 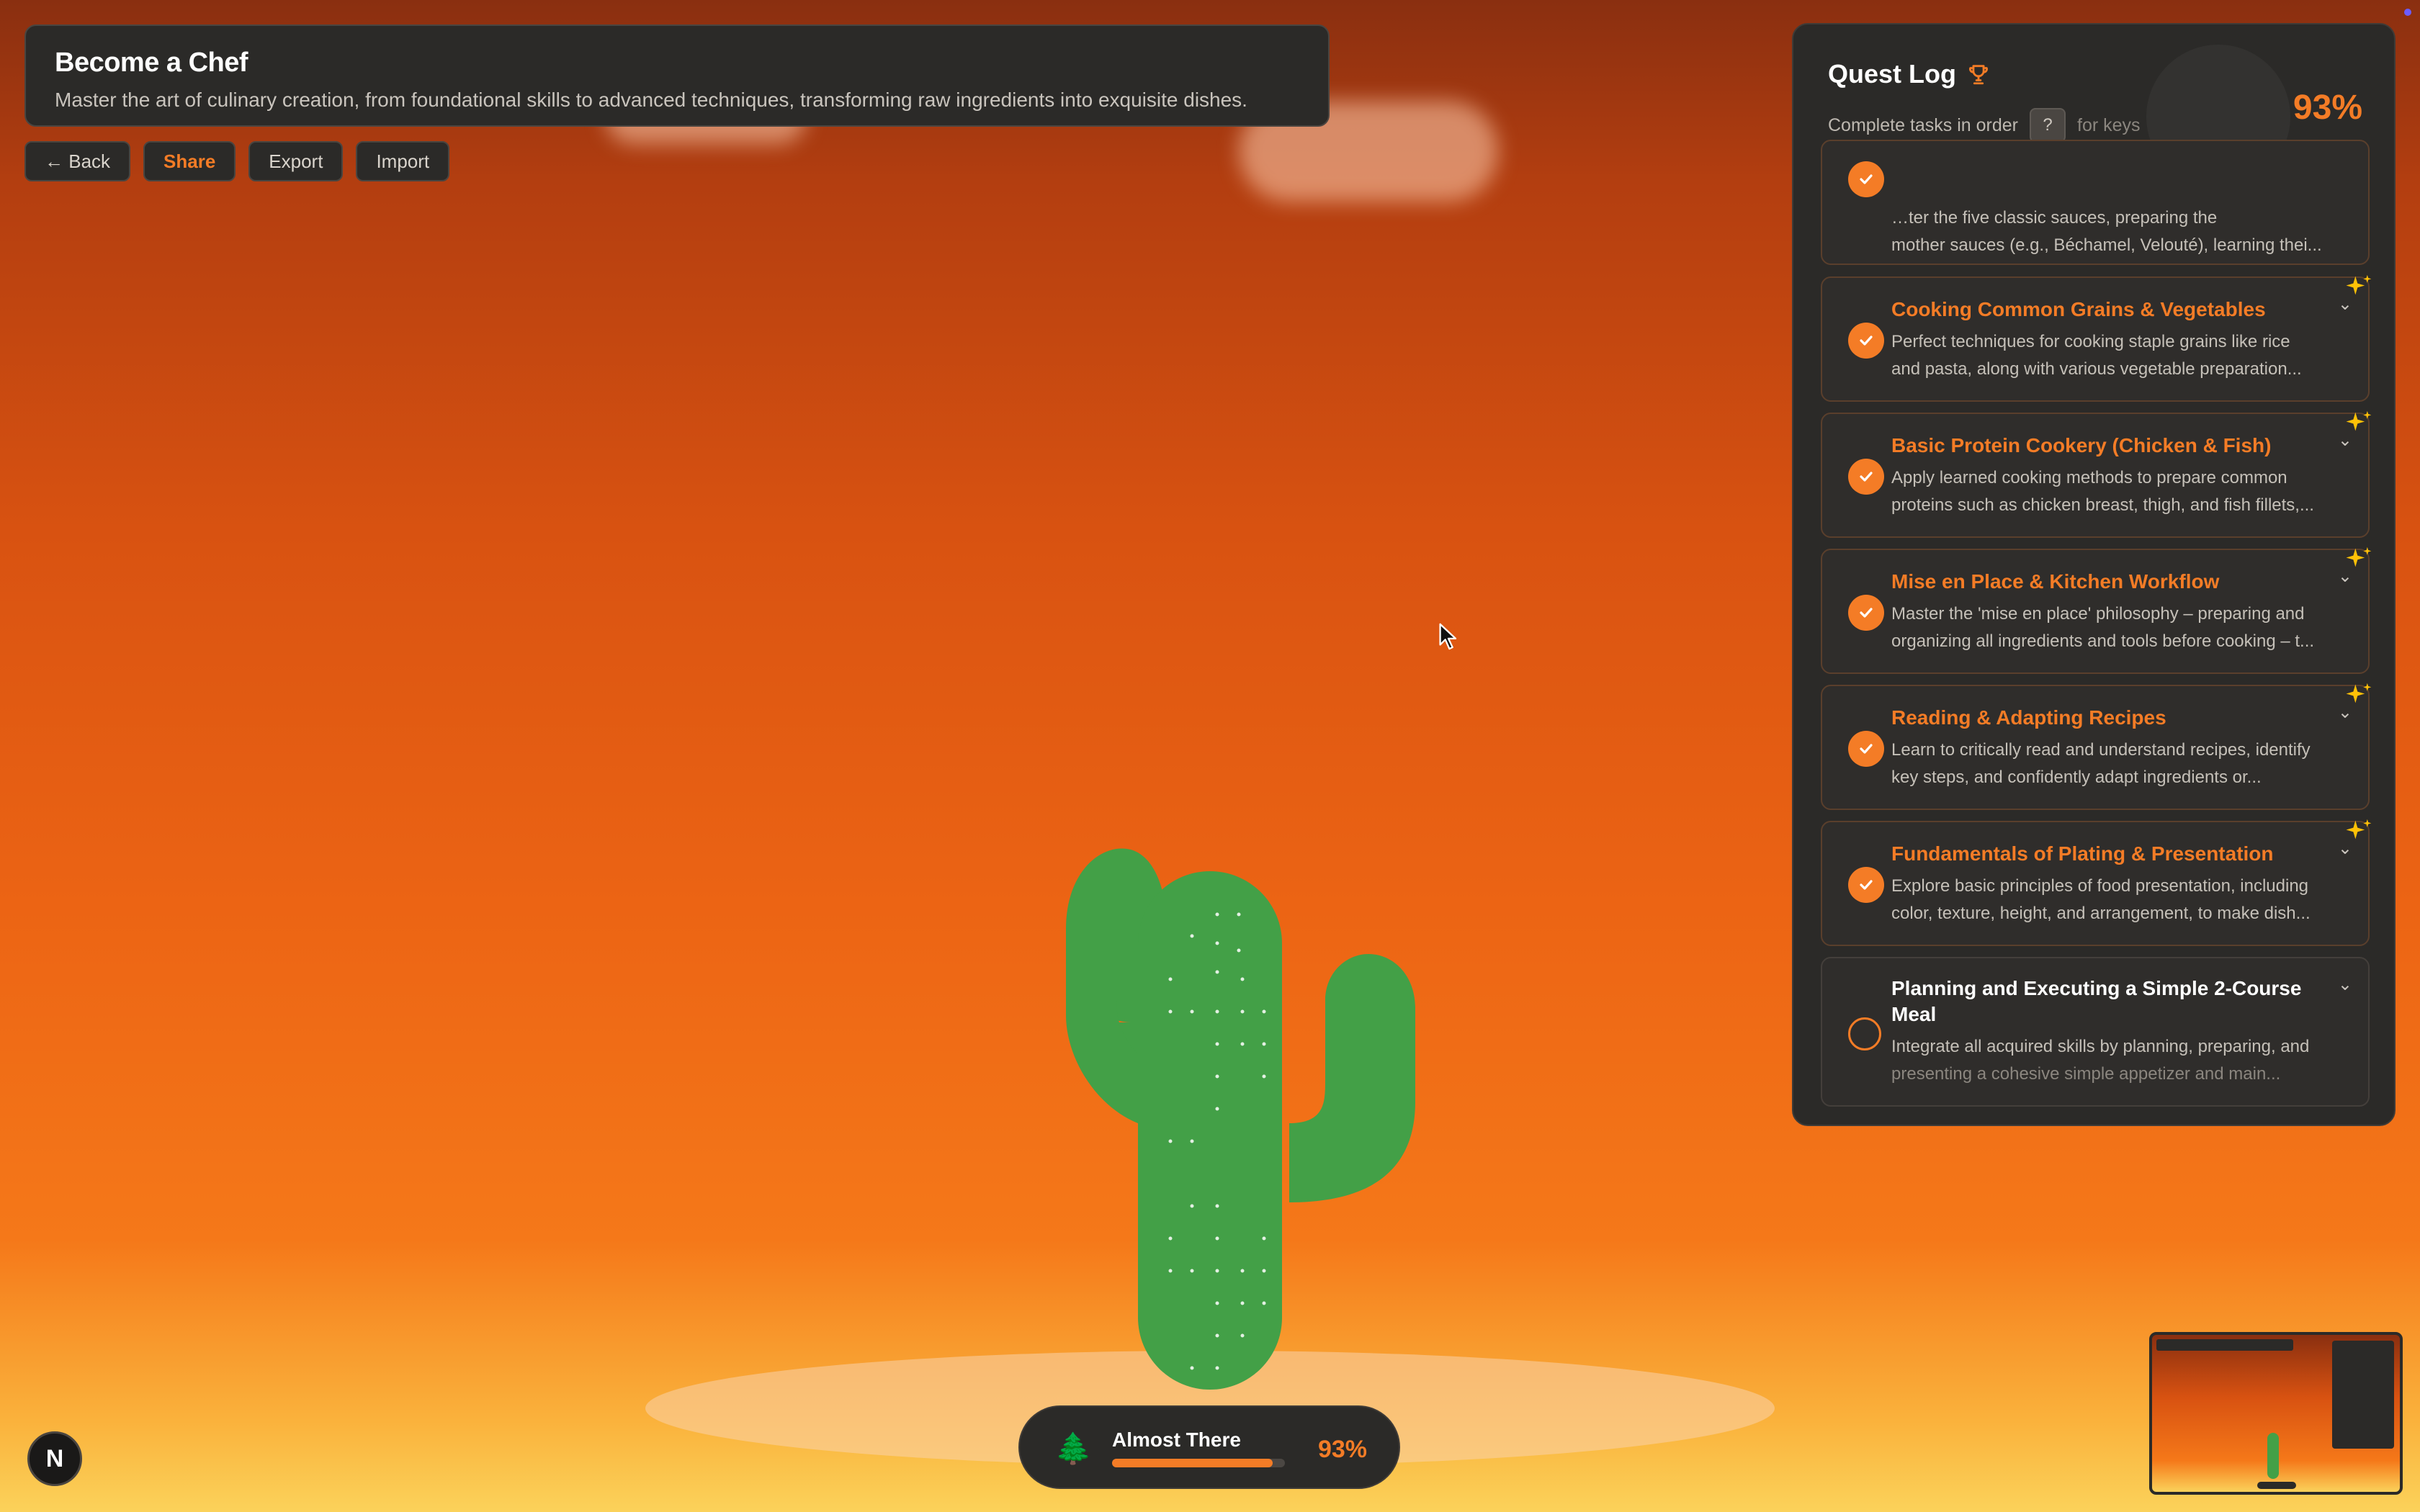 I want to click on app-logo: N, so click(x=54, y=1458).